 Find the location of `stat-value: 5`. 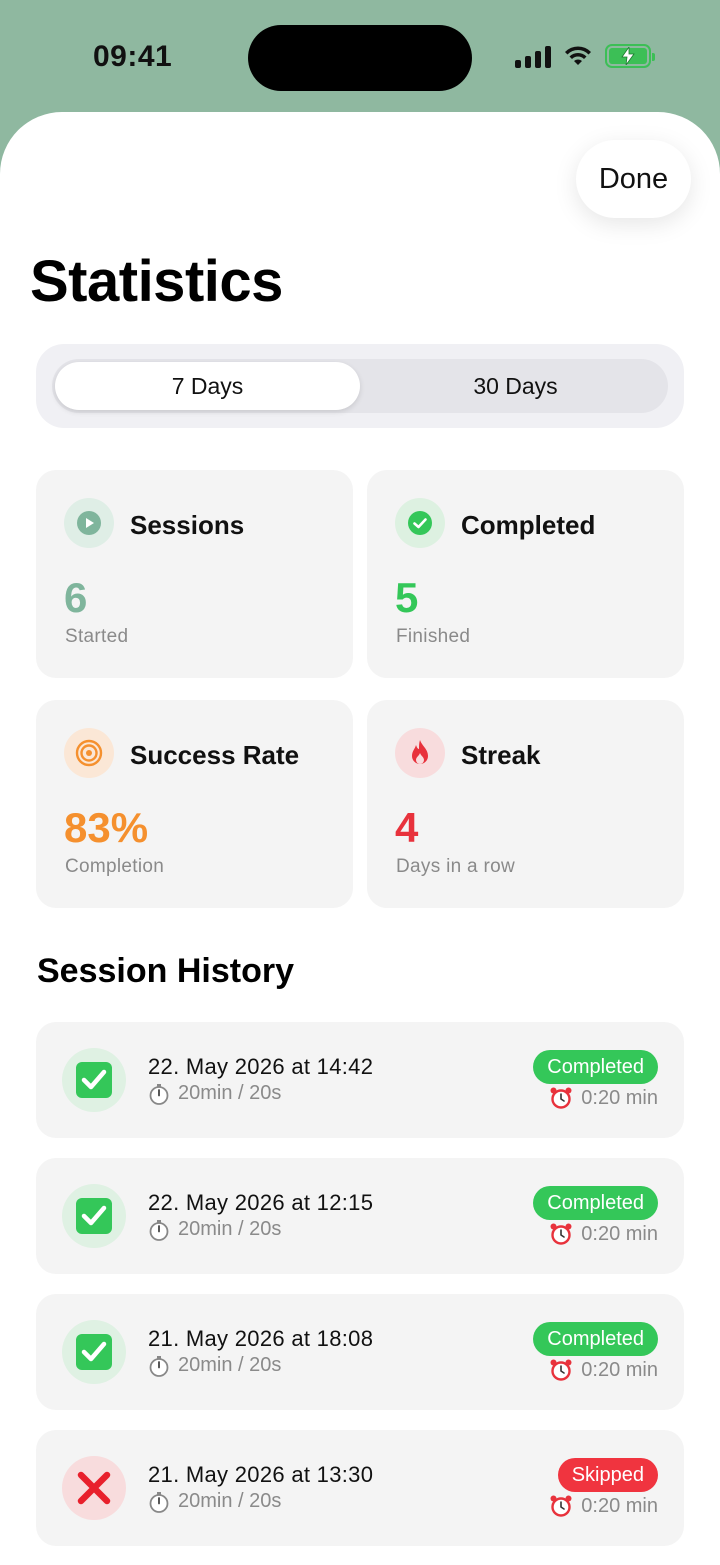

stat-value: 5 is located at coordinates (407, 597).